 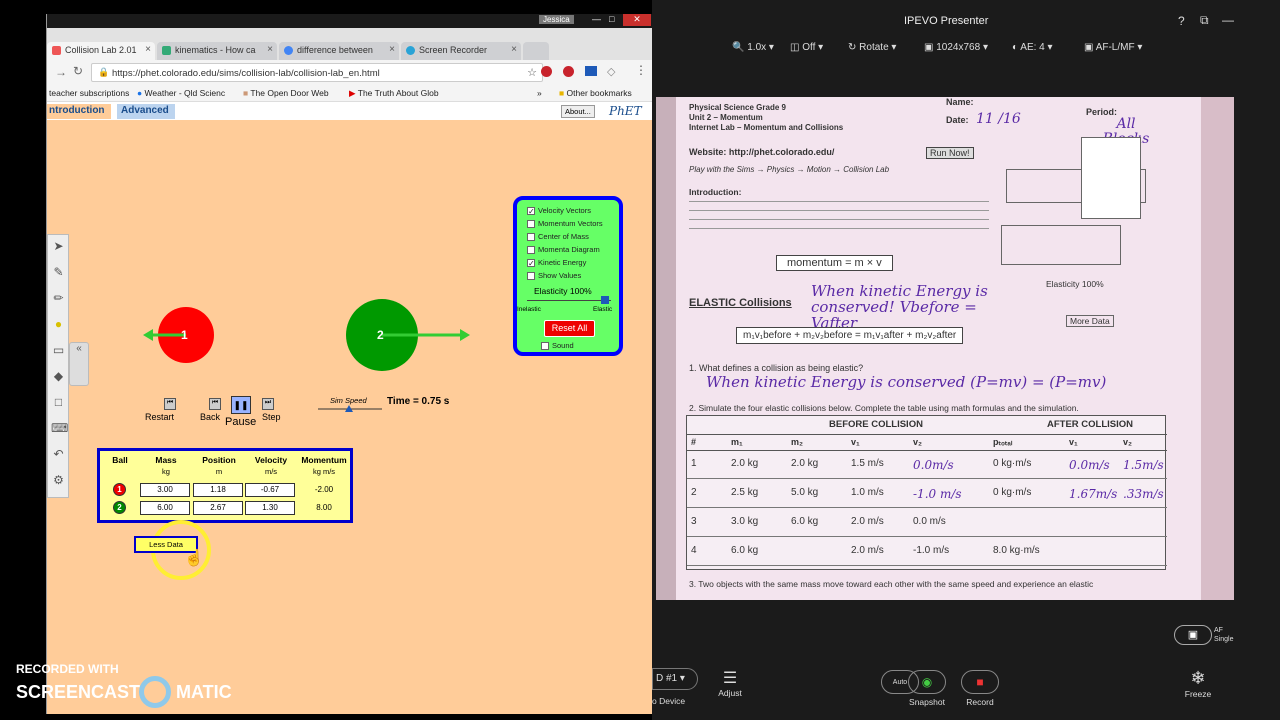 What do you see at coordinates (1181, 21) in the screenshot?
I see `help-icon: ?` at bounding box center [1181, 21].